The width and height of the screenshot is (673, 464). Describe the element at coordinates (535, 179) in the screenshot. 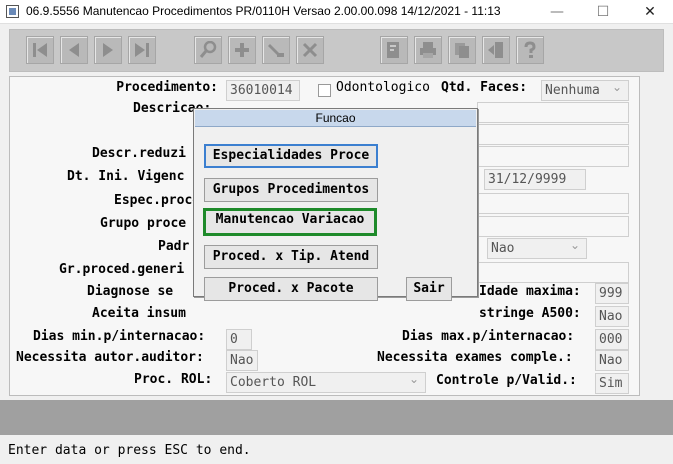

I see `dt-fim-vigencia-field: 31/12/9999` at that location.